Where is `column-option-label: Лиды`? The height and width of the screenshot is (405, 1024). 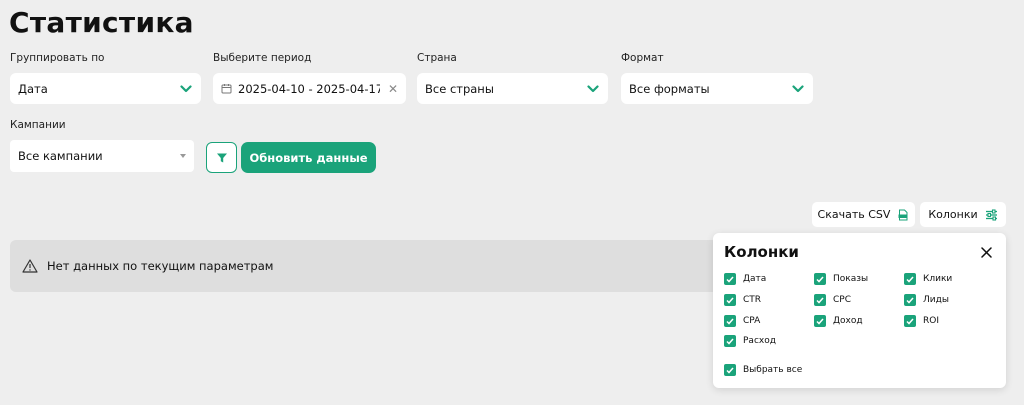
column-option-label: Лиды is located at coordinates (936, 300).